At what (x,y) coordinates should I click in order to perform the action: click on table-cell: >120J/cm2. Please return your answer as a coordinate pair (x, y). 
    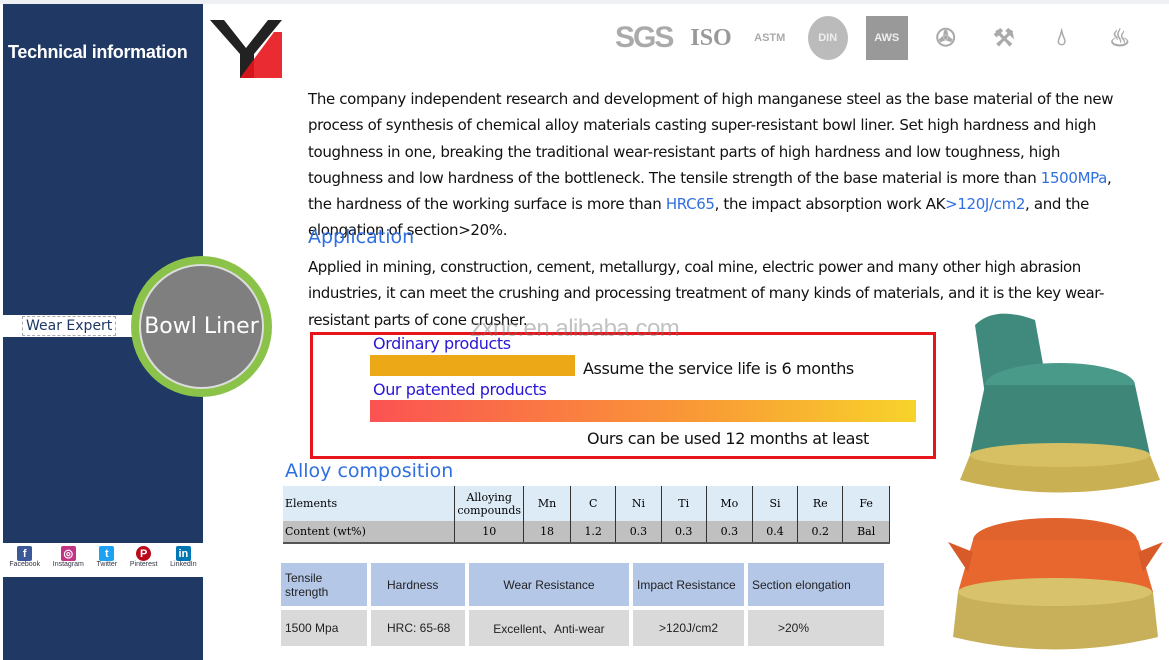
    Looking at the image, I should click on (689, 627).